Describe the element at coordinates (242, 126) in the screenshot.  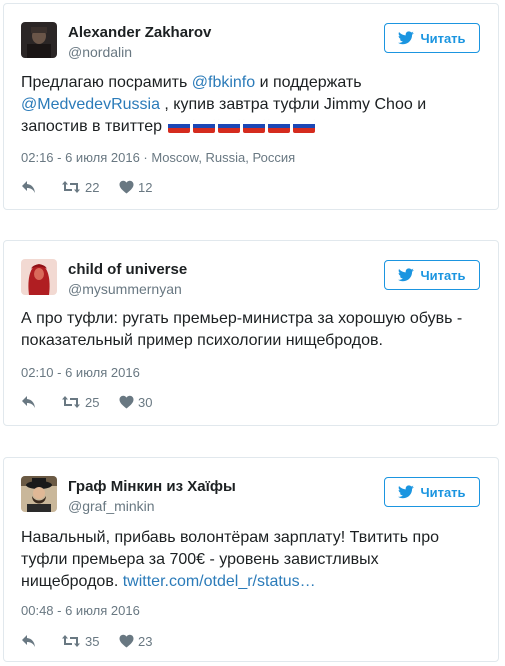
I see `flag-emoji-row` at that location.